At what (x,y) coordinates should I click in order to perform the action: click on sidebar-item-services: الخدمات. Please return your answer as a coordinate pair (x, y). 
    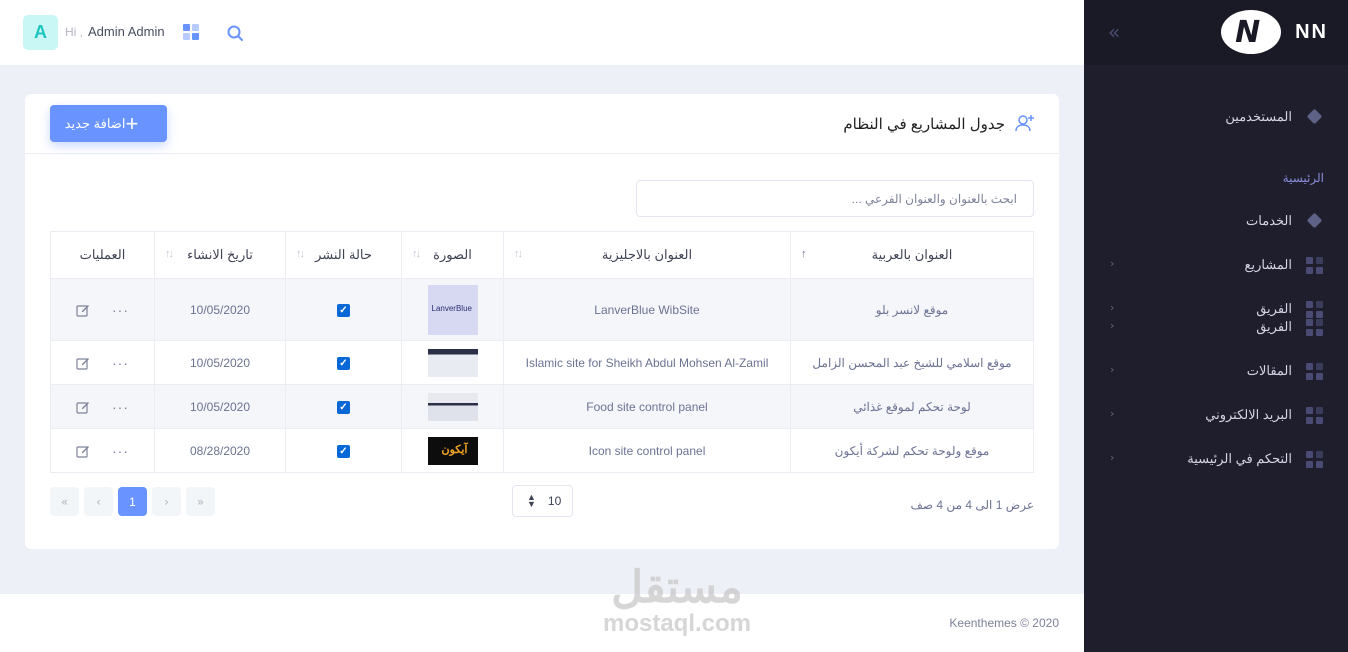
    Looking at the image, I should click on (1216, 221).